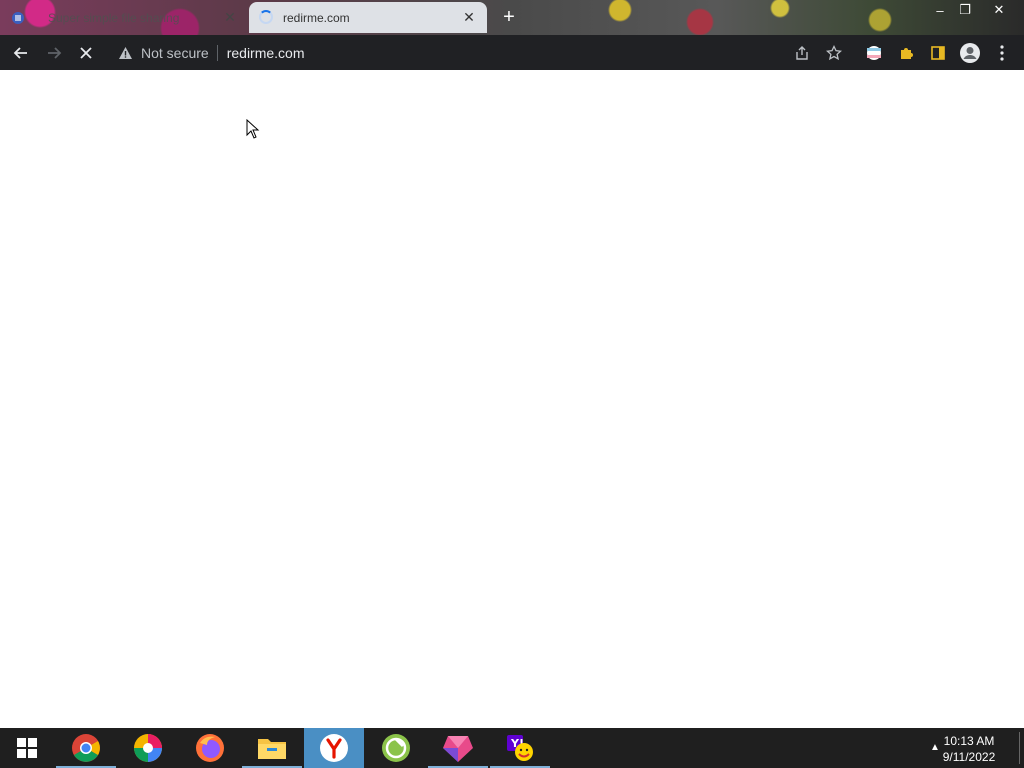 This screenshot has width=1024, height=768. I want to click on taskbar-firefox, so click(210, 748).